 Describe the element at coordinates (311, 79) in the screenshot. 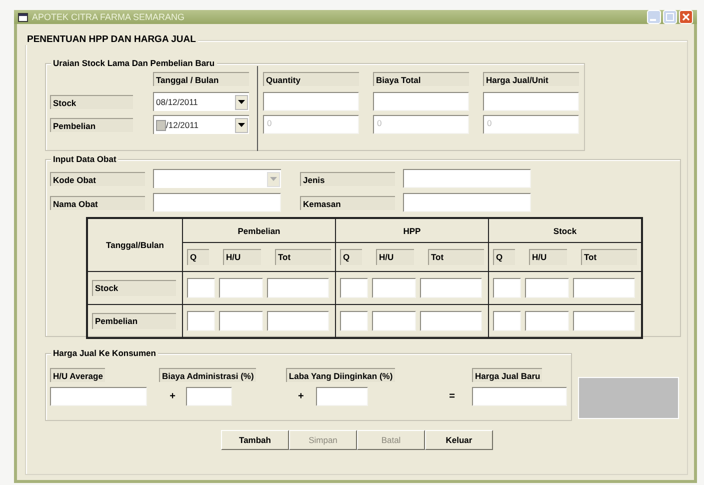

I see `column-label: Quantity` at that location.